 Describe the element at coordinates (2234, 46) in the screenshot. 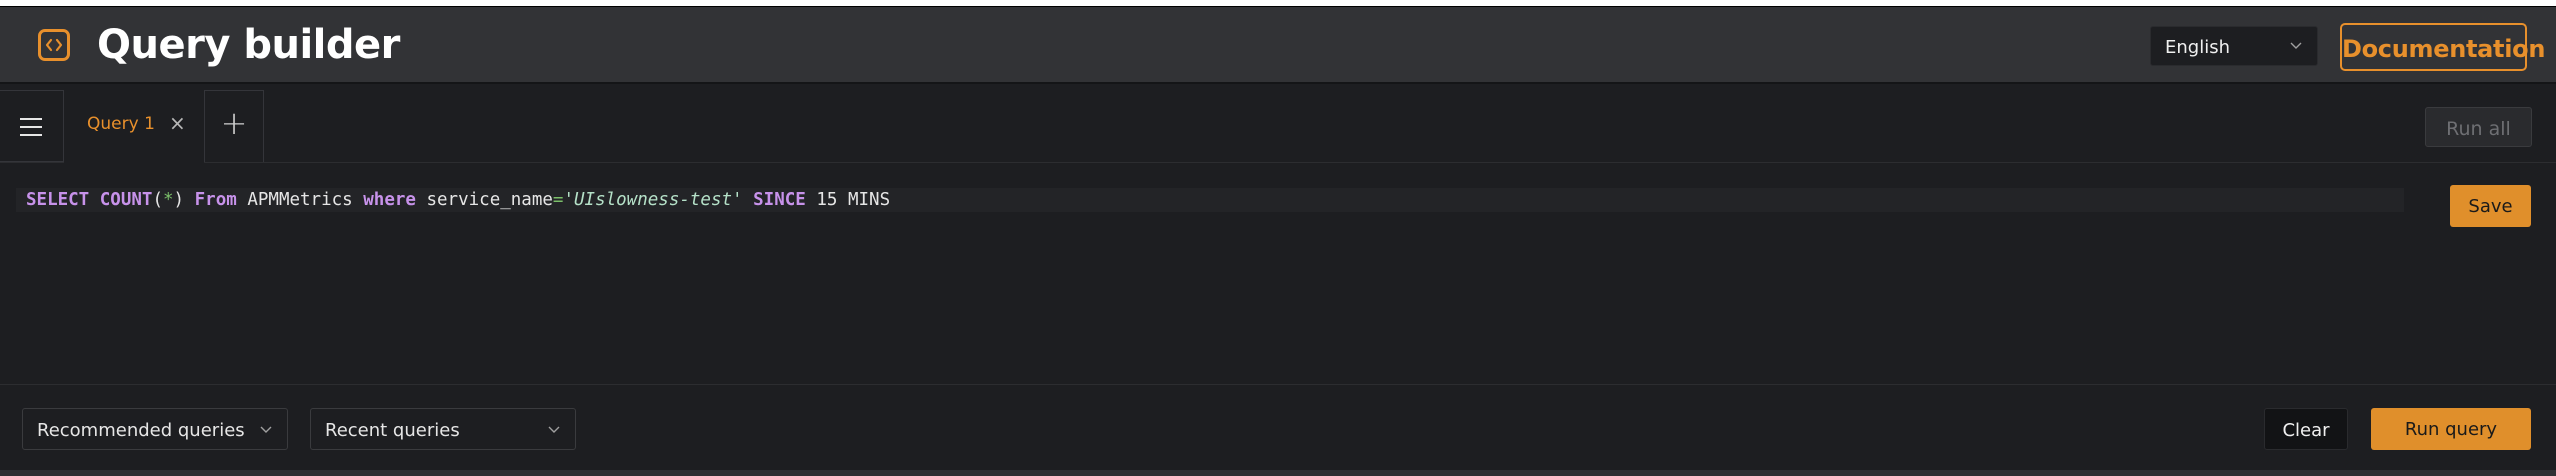

I see `language-select: English` at that location.